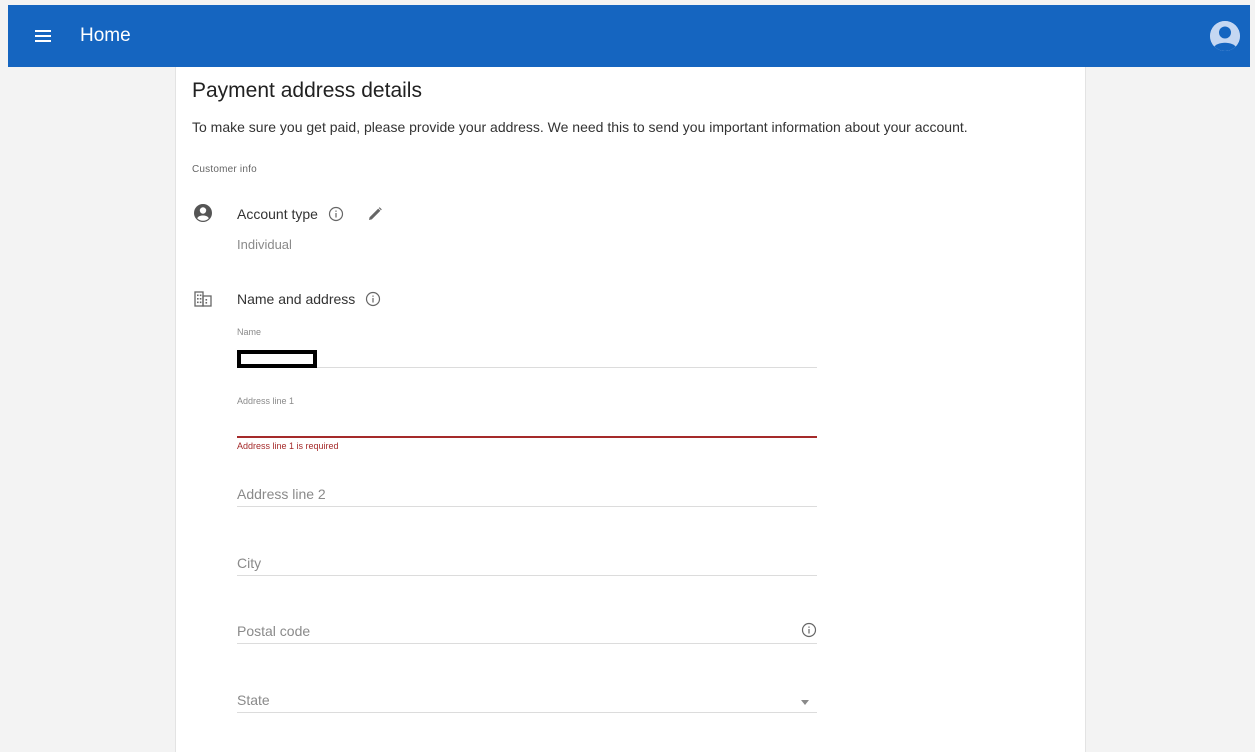 The image size is (1255, 752). I want to click on name-field: Name, so click(527, 346).